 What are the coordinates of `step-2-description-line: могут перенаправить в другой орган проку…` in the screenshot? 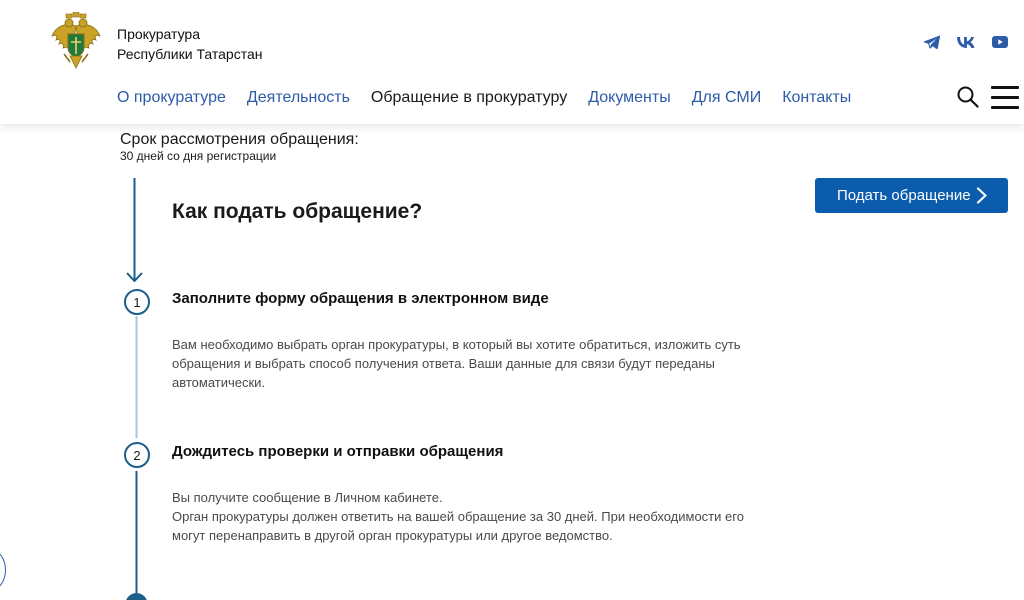 It's located at (392, 535).